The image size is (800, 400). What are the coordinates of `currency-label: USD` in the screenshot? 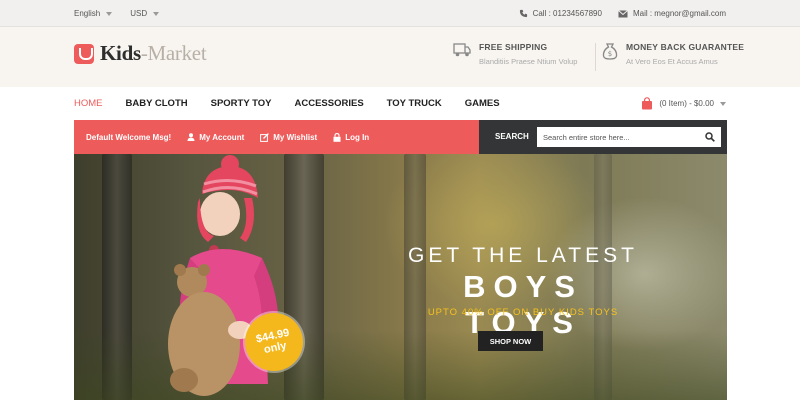 It's located at (139, 13).